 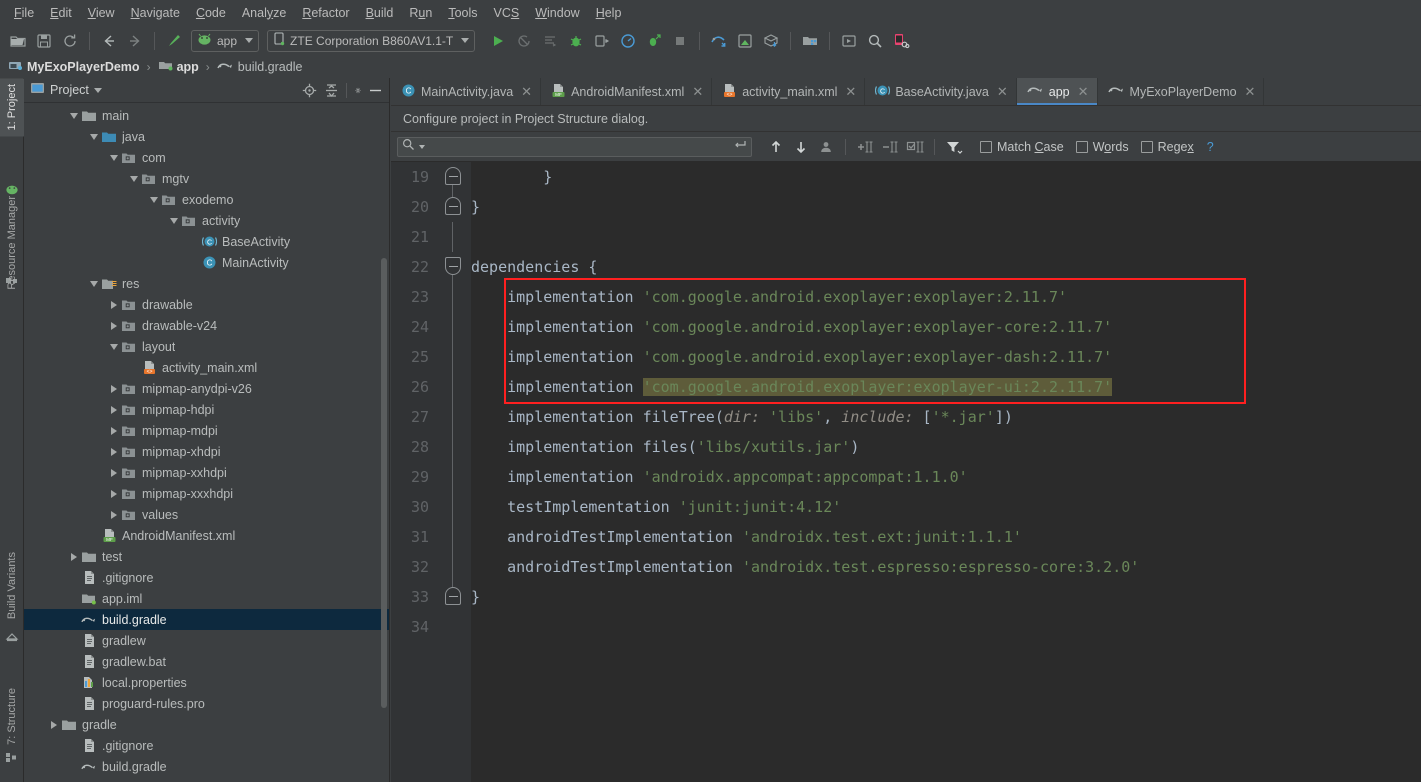 I want to click on device-selector: ZTE Corporation B860AV1.1-T, so click(x=371, y=40).